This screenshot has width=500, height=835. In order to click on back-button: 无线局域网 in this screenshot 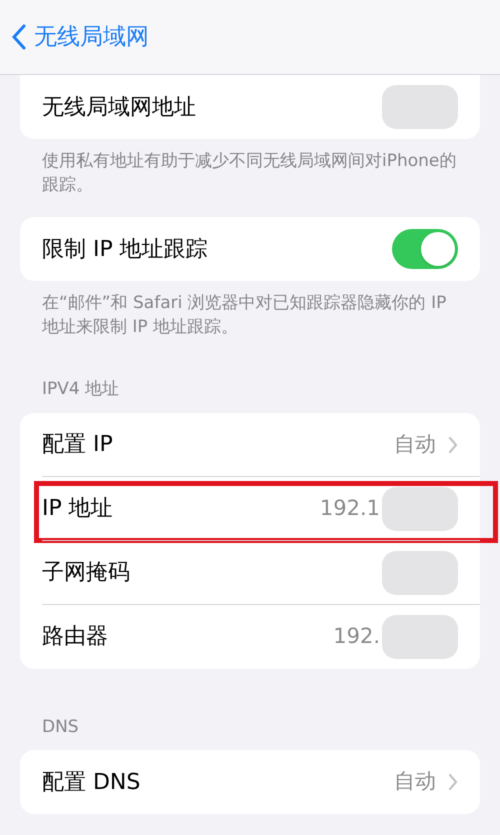, I will do `click(80, 37)`.